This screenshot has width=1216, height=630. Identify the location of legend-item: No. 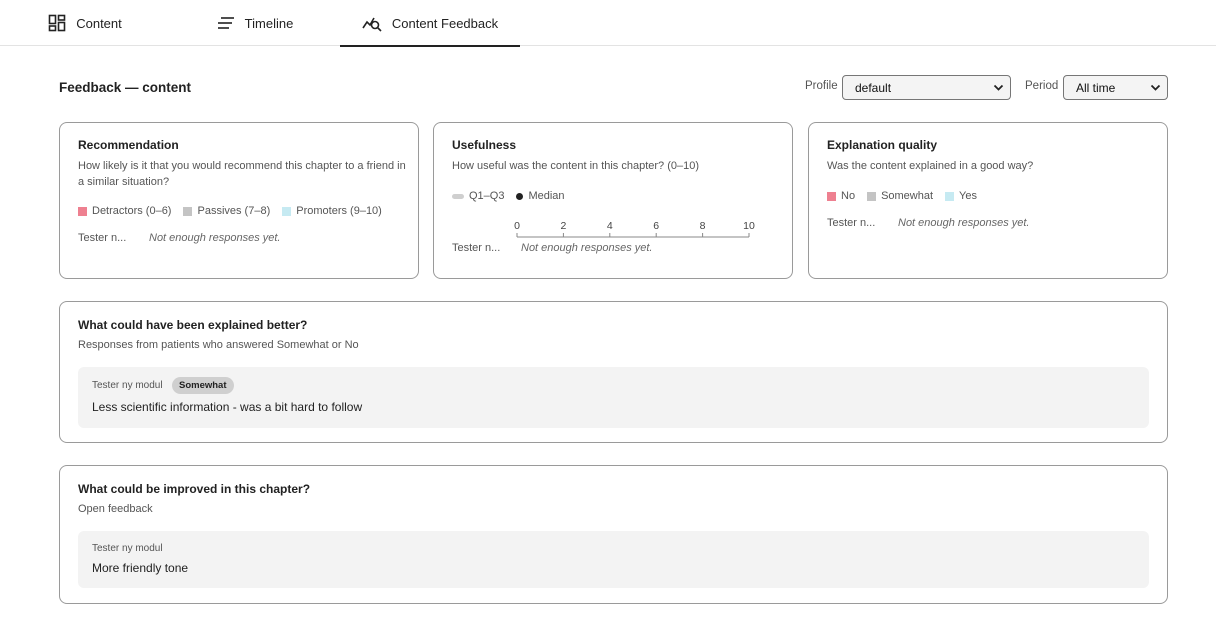
(841, 196).